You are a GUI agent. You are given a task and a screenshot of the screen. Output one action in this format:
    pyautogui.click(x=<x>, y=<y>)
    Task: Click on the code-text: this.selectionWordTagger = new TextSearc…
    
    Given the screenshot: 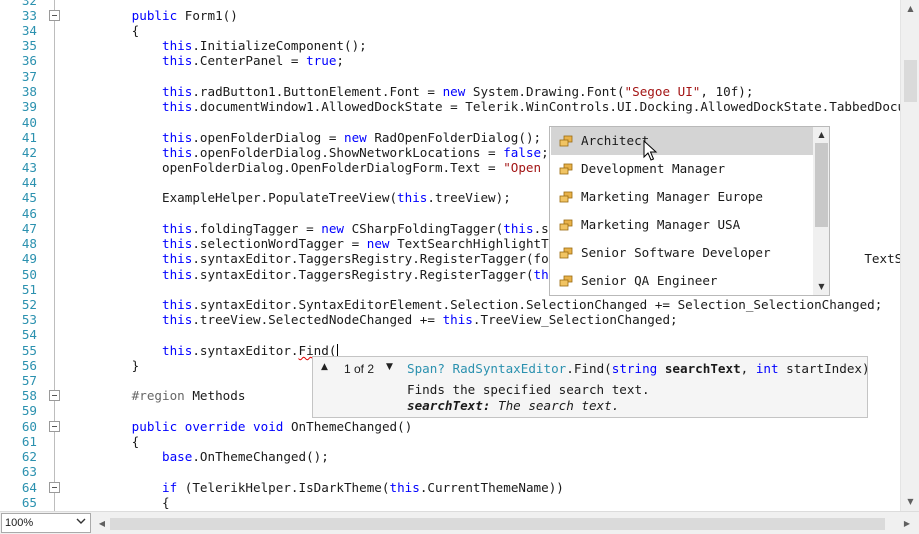 What is the action you would take?
    pyautogui.click(x=374, y=243)
    